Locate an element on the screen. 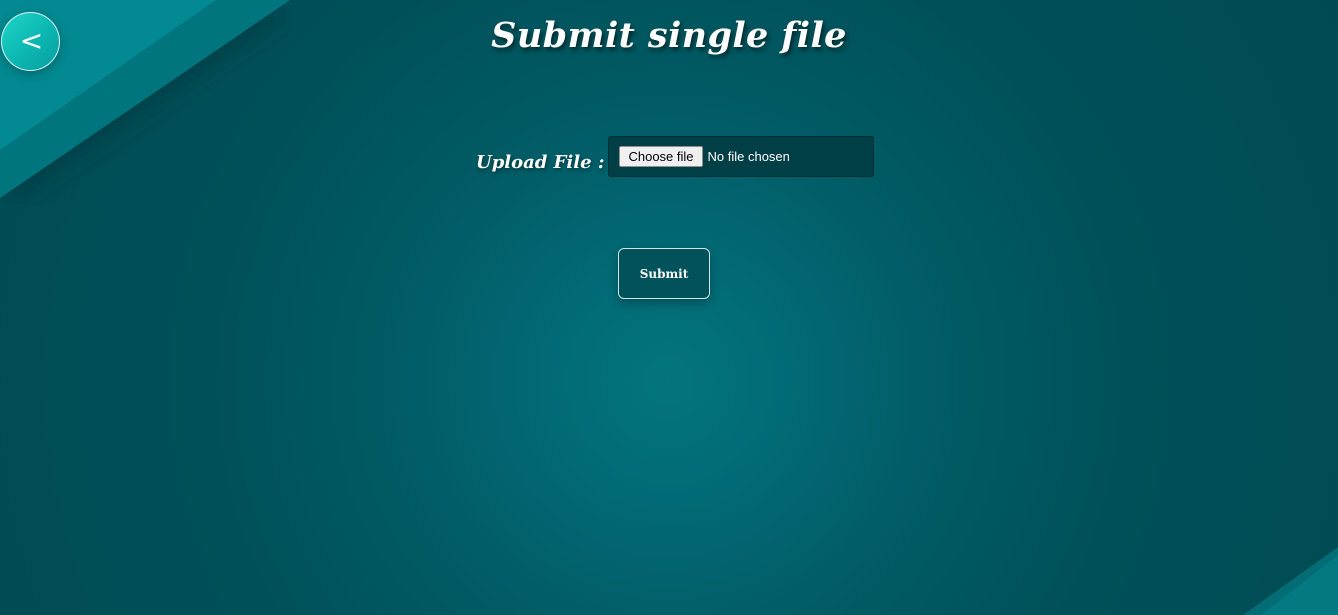 The width and height of the screenshot is (1338, 615). file-upload-input: Choose file No file chosen is located at coordinates (741, 156).